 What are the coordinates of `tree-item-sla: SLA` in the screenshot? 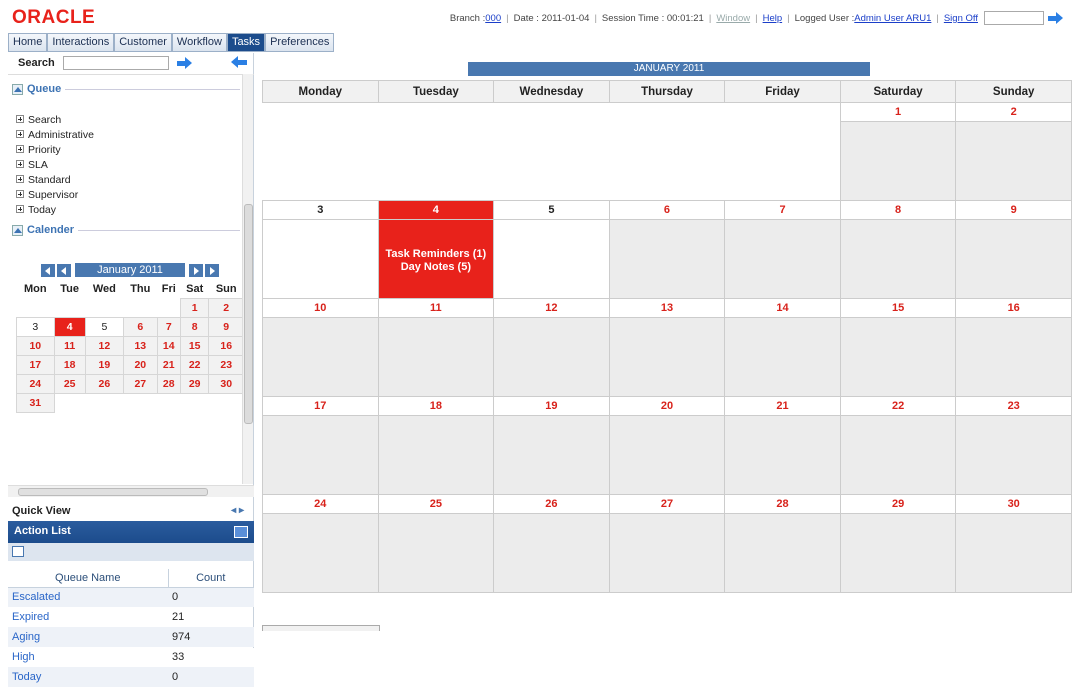 It's located at (135, 165).